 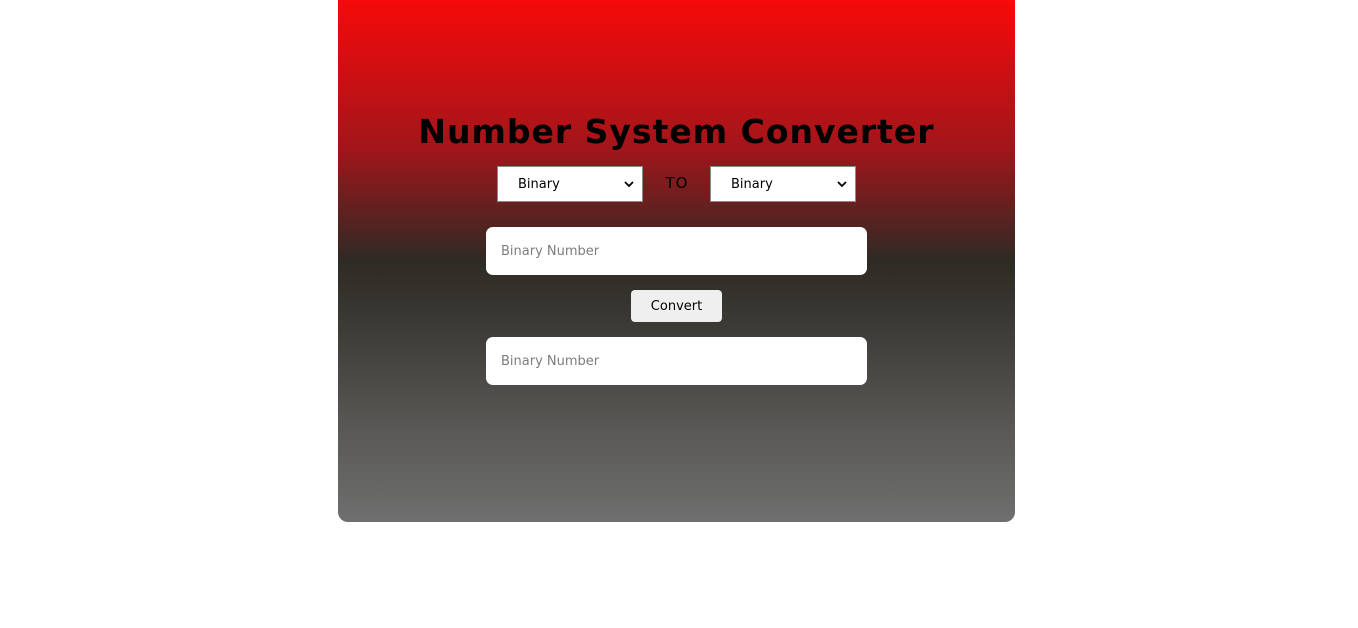 What do you see at coordinates (783, 184) in the screenshot?
I see `to-base-select: Binary` at bounding box center [783, 184].